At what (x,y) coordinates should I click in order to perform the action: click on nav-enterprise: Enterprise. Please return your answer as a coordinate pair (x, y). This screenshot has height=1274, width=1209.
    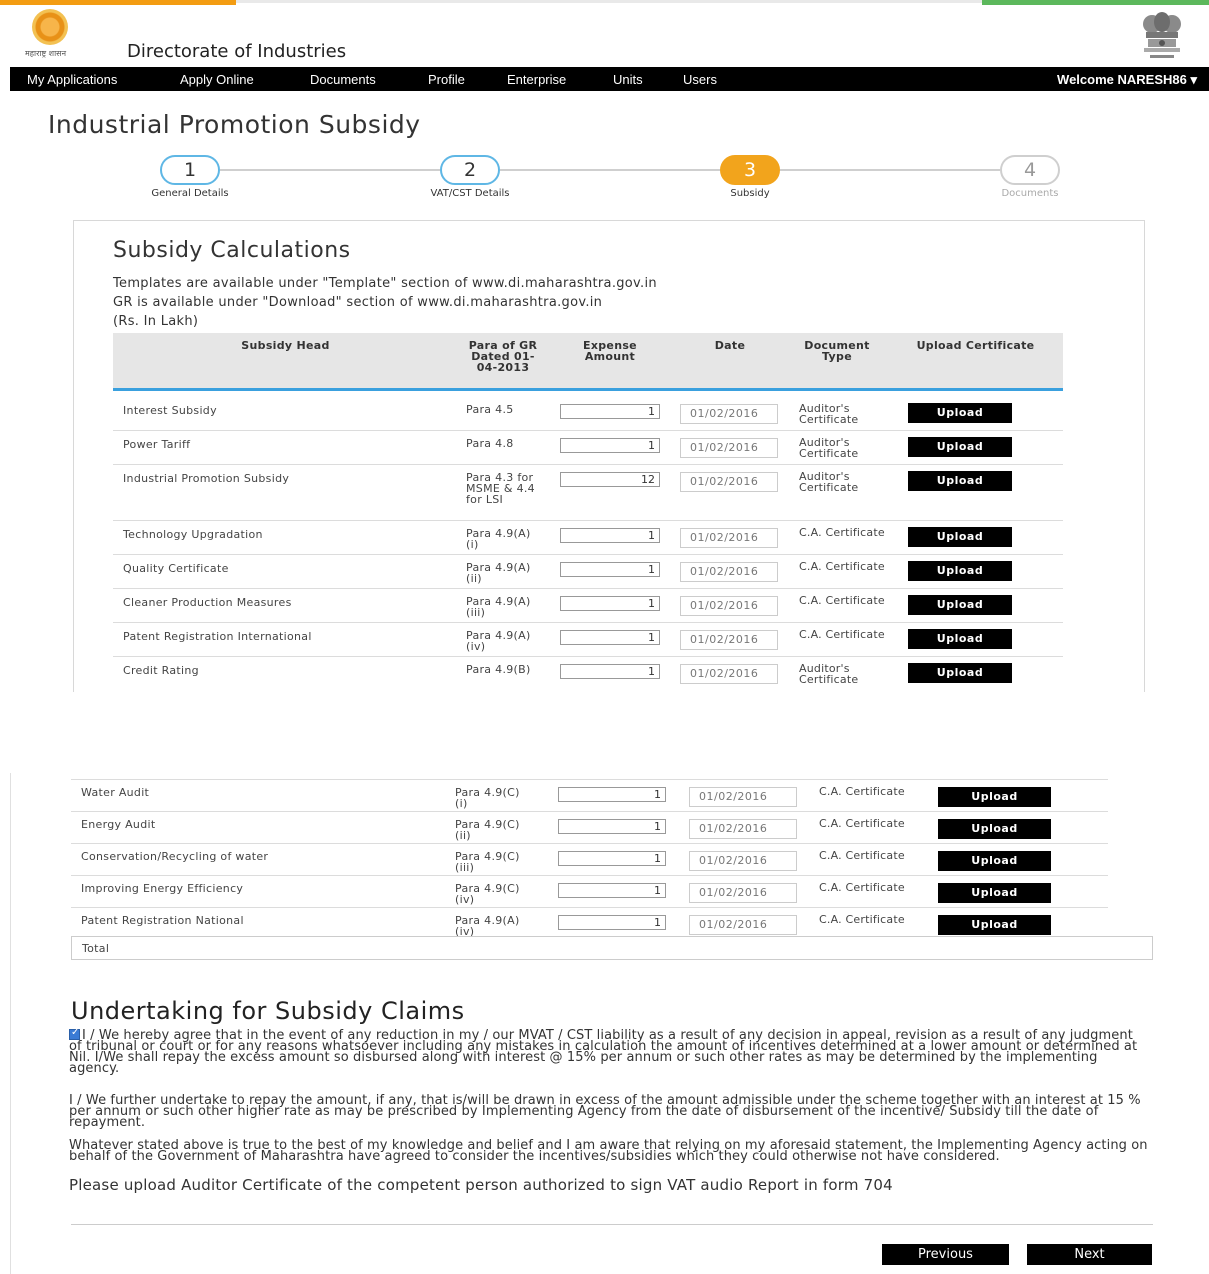
    Looking at the image, I should click on (536, 79).